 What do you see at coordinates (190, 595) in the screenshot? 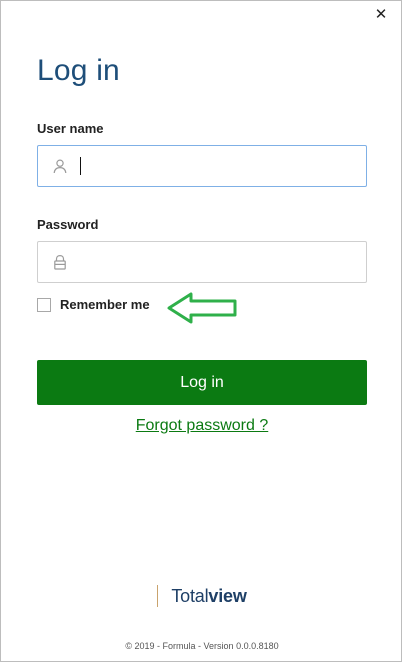
I see `brand-name-part1: Total` at bounding box center [190, 595].